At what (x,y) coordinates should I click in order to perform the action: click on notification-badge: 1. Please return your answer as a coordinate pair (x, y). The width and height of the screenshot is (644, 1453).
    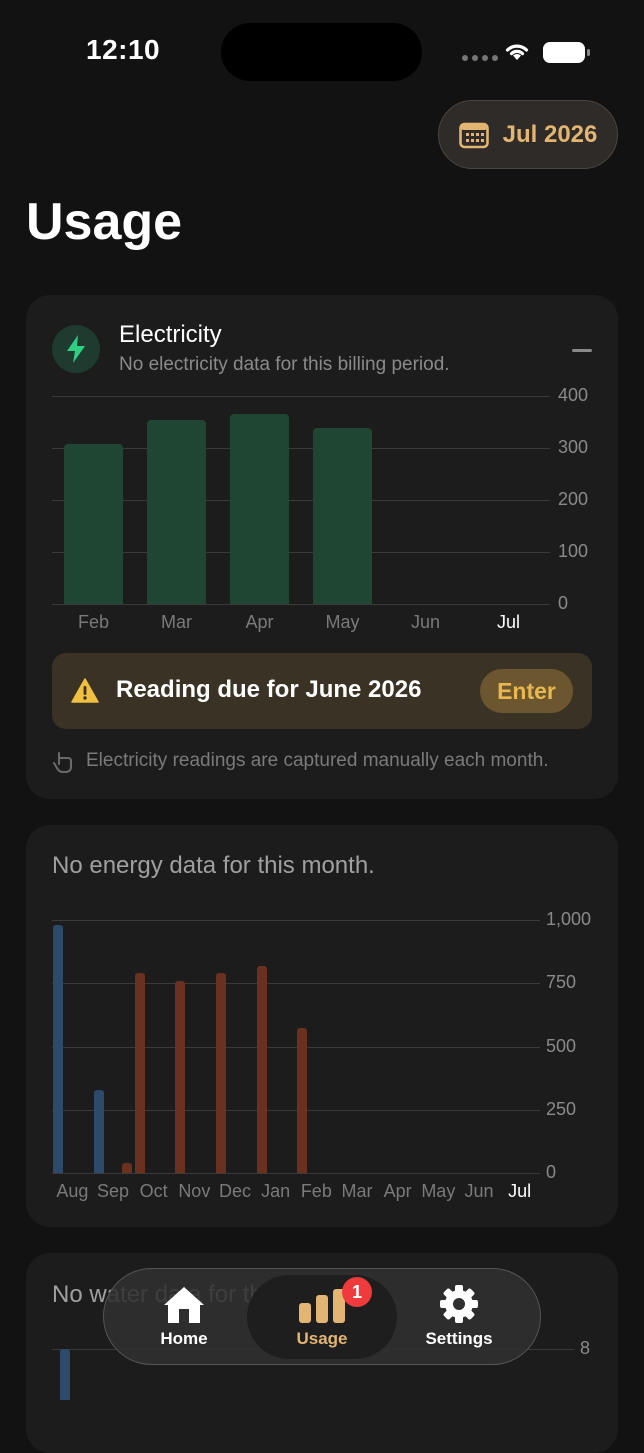
    Looking at the image, I should click on (357, 1292).